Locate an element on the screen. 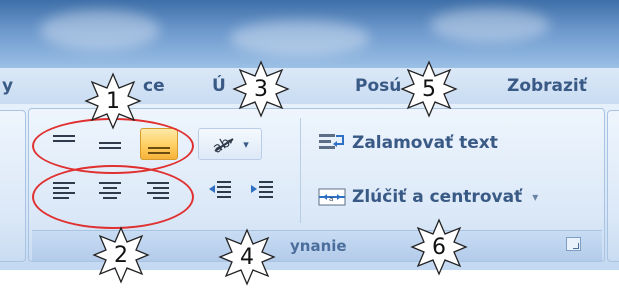  tab-partial-left: y is located at coordinates (7, 86).